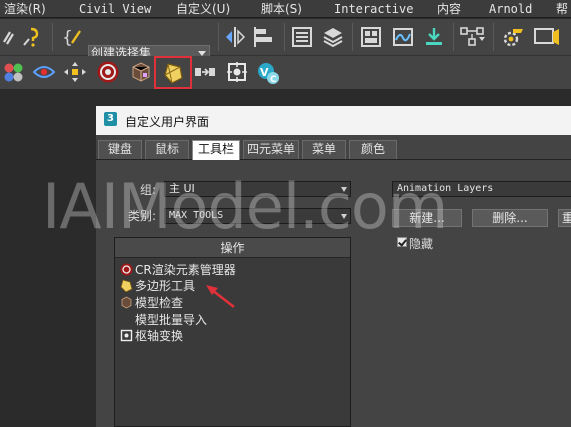 This screenshot has width=571, height=427. What do you see at coordinates (235, 37) in the screenshot?
I see `mirror-icon` at bounding box center [235, 37].